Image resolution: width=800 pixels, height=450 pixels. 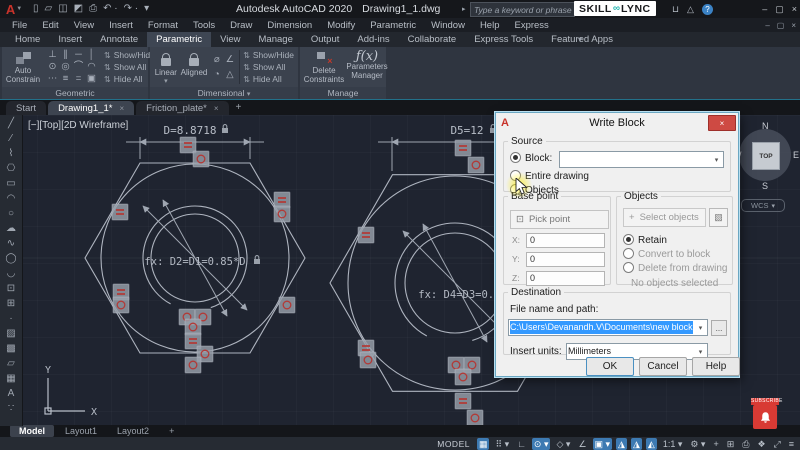 I want to click on block-name-dropdown: ▾, so click(x=641, y=159).